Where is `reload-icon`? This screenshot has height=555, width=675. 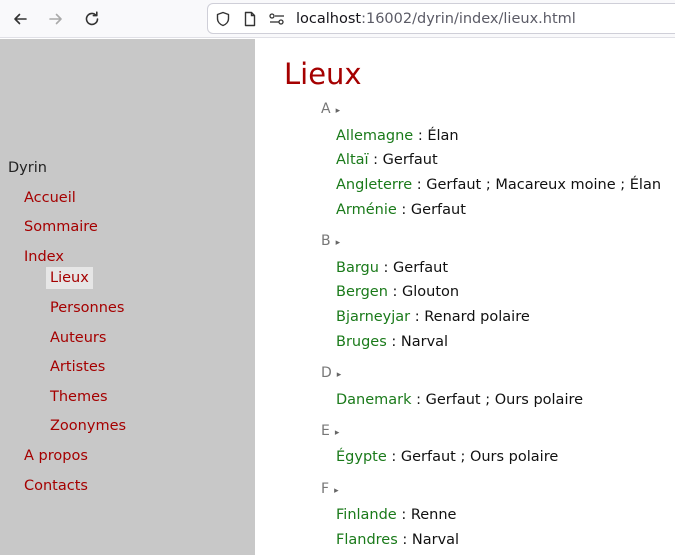 reload-icon is located at coordinates (92, 18).